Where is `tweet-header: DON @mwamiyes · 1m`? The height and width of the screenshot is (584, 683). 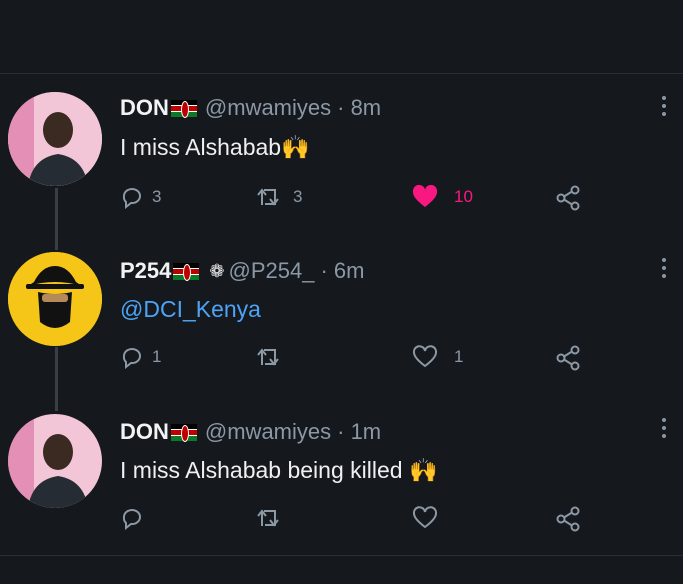
tweet-header: DON @mwamiyes · 1m is located at coordinates (250, 432).